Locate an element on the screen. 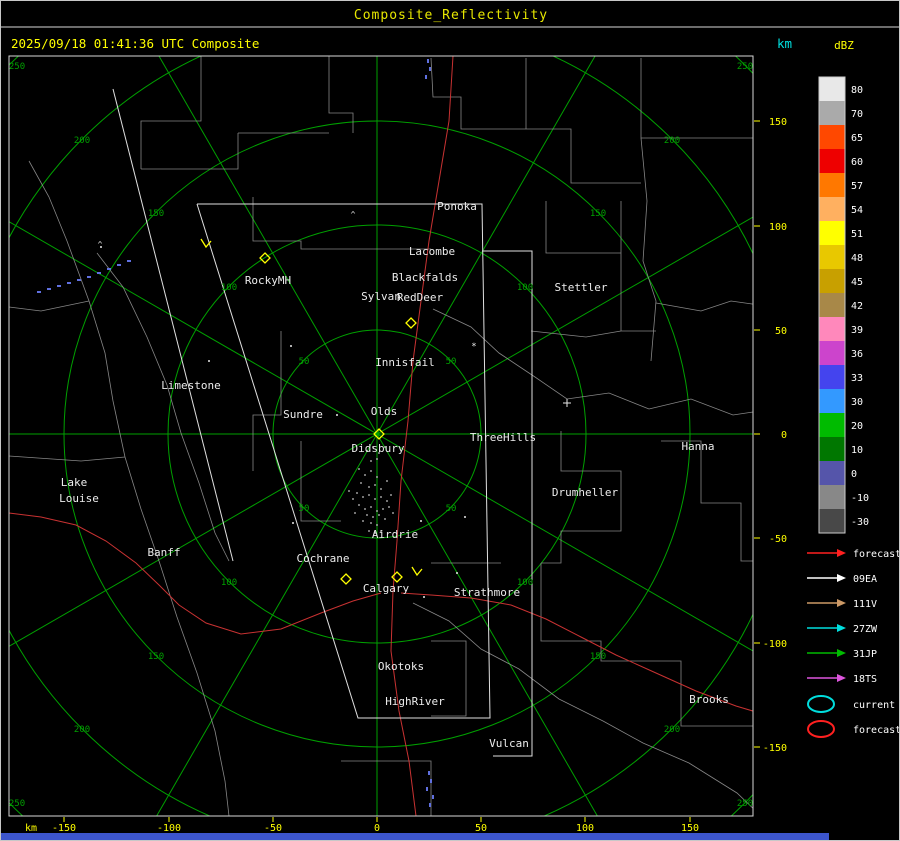 The image size is (900, 841). bottom-unit-label: km is located at coordinates (31, 828).